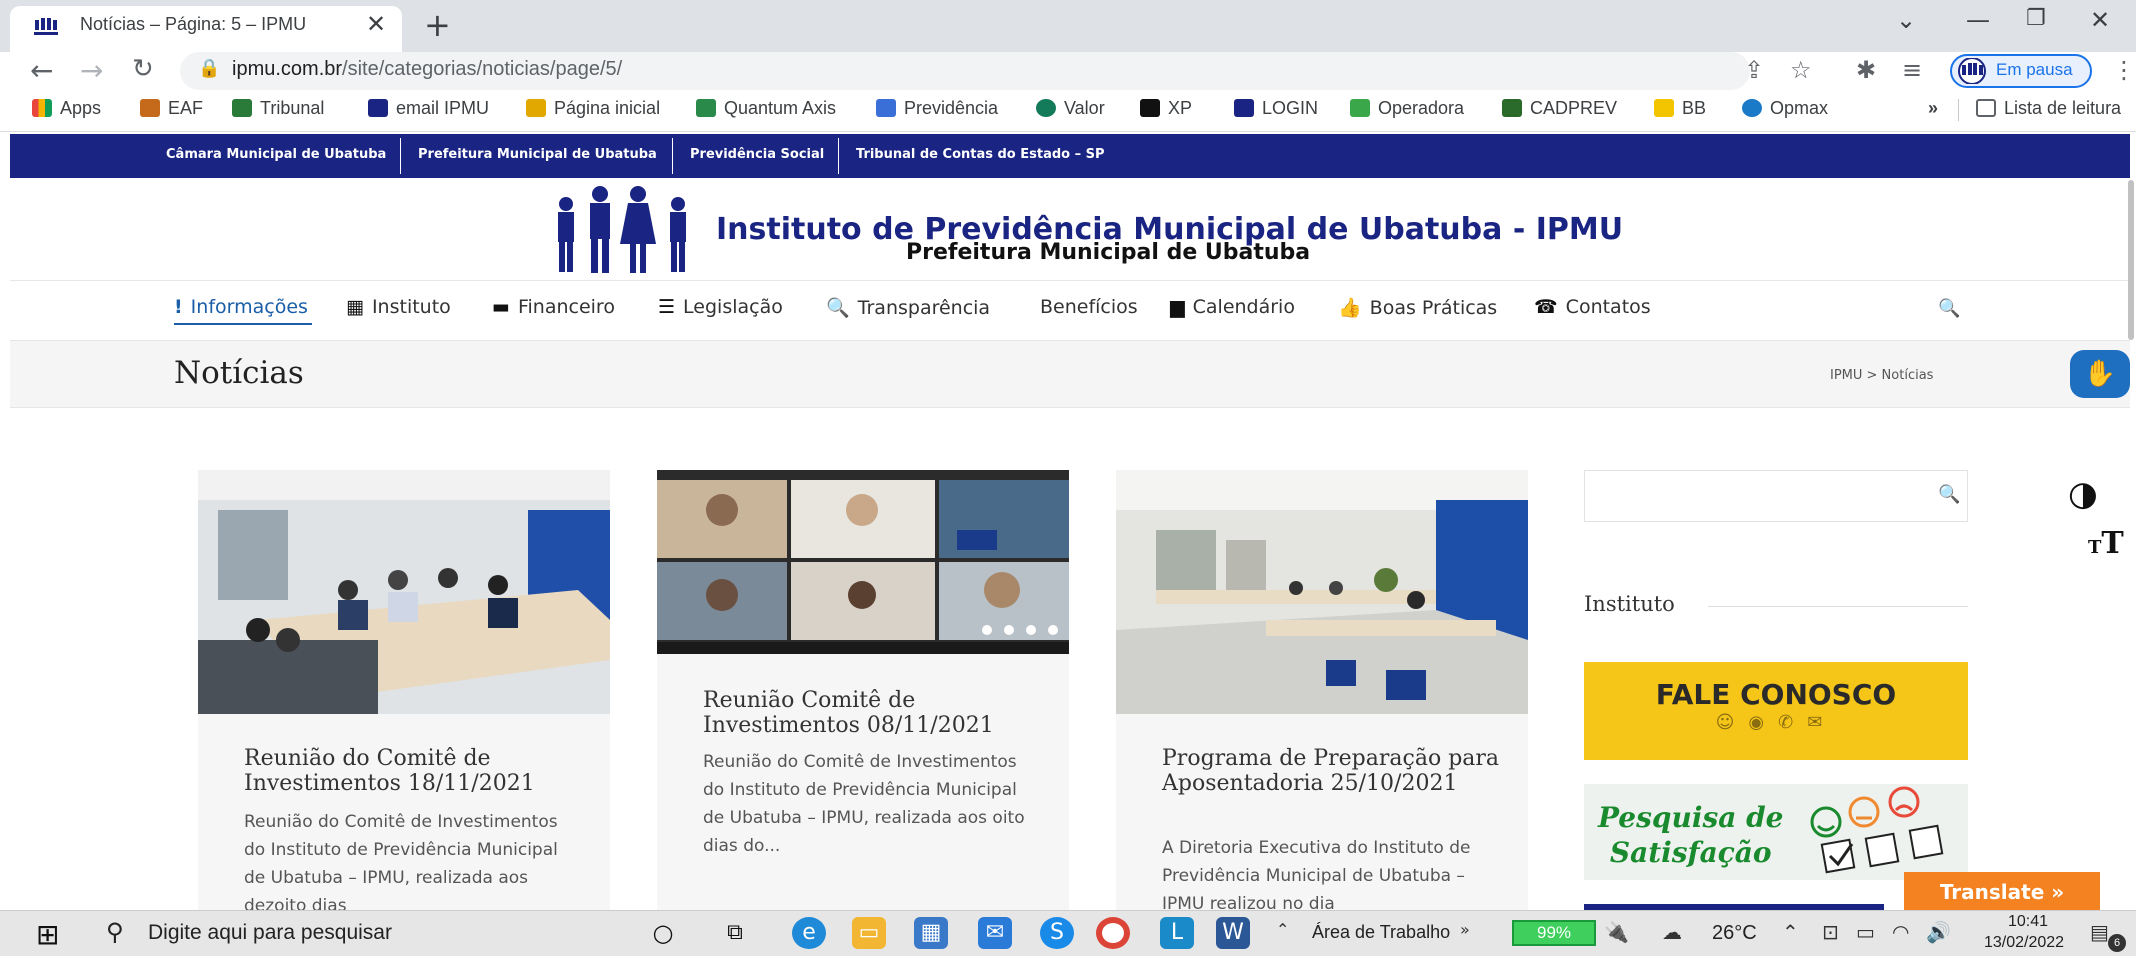 This screenshot has height=956, width=2136. What do you see at coordinates (1785, 108) in the screenshot?
I see `bookmark-opmax: Opmax` at bounding box center [1785, 108].